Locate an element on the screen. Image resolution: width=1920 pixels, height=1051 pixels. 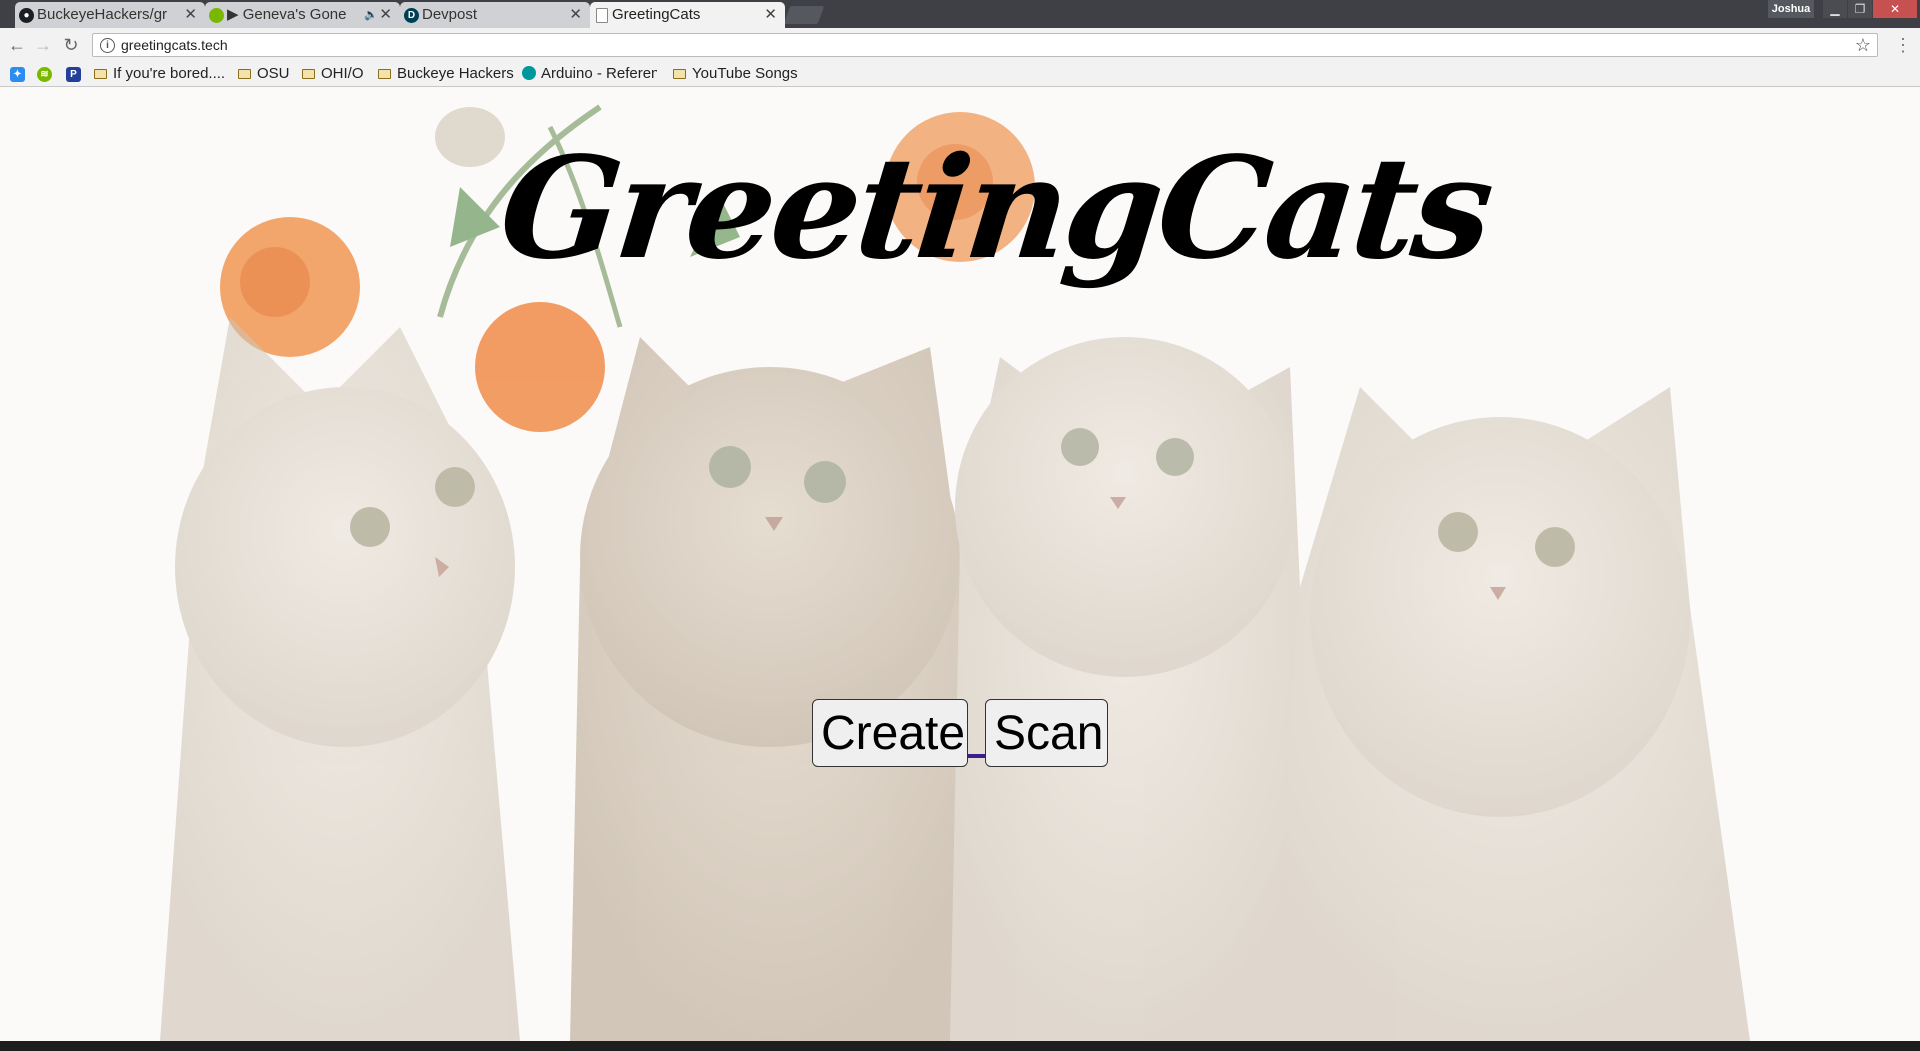
window-close-icon: ✕ is located at coordinates (1895, 9).